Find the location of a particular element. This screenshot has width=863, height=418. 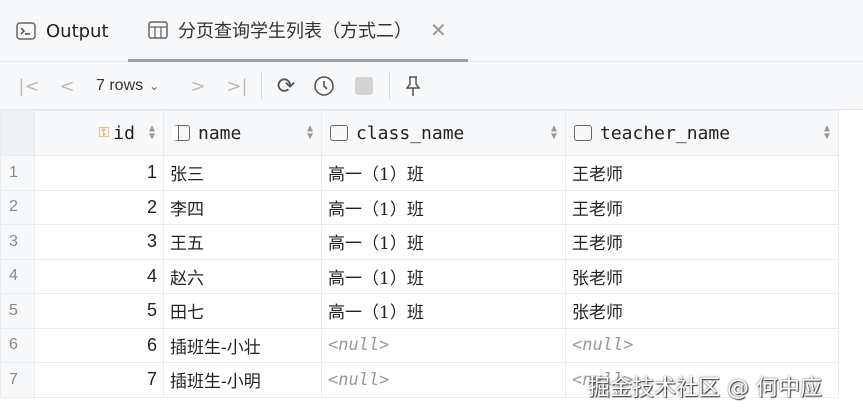

row-number: 7 is located at coordinates (17, 380).